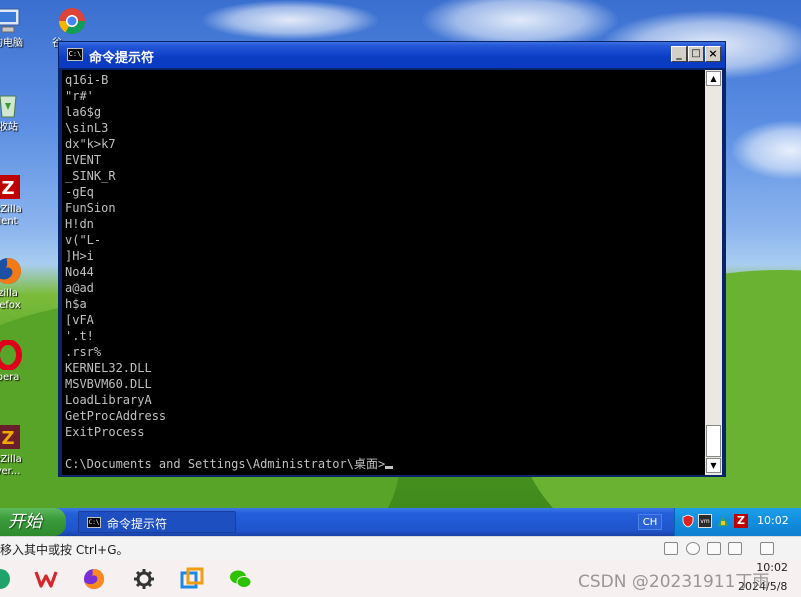 Image resolution: width=801 pixels, height=597 pixels. I want to click on watermark: CSDN @20231911丁雨, so click(674, 582).